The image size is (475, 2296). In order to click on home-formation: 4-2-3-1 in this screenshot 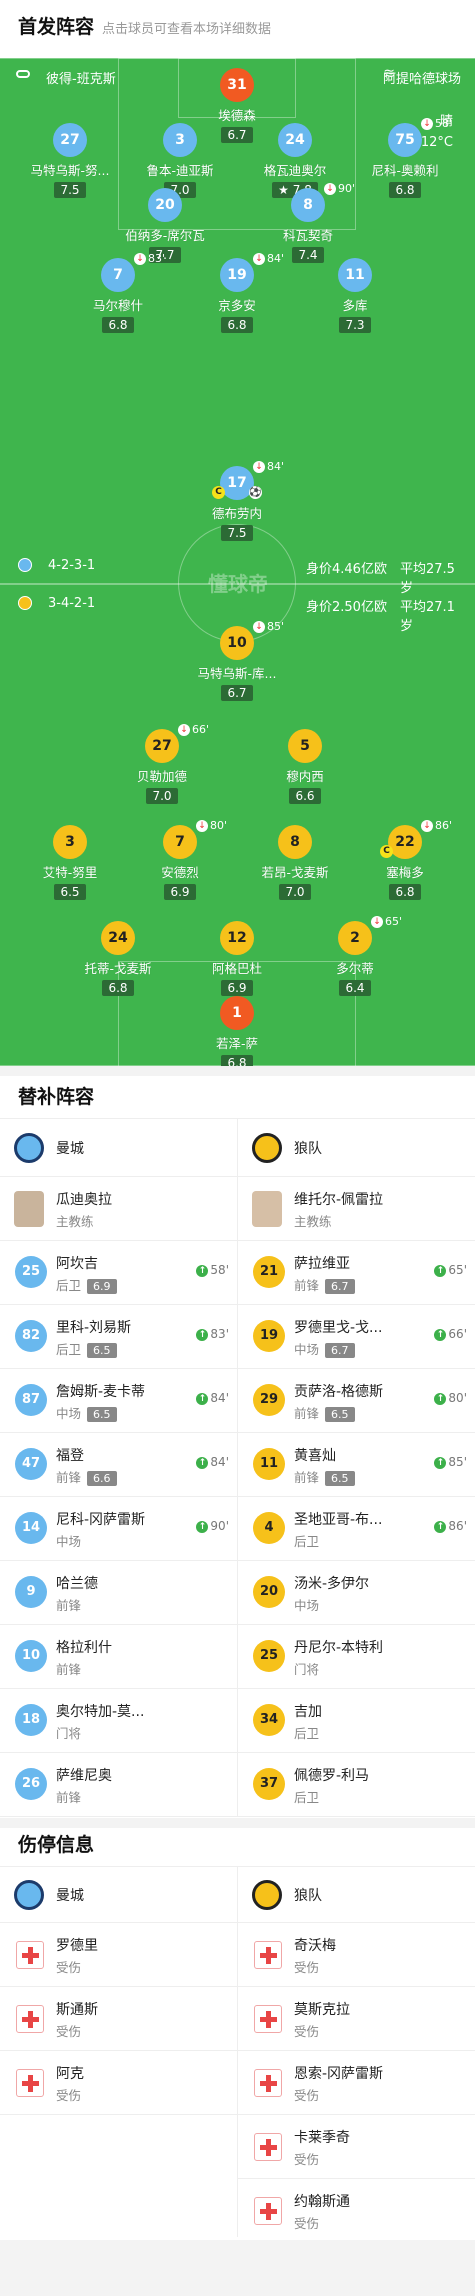, I will do `click(72, 565)`.